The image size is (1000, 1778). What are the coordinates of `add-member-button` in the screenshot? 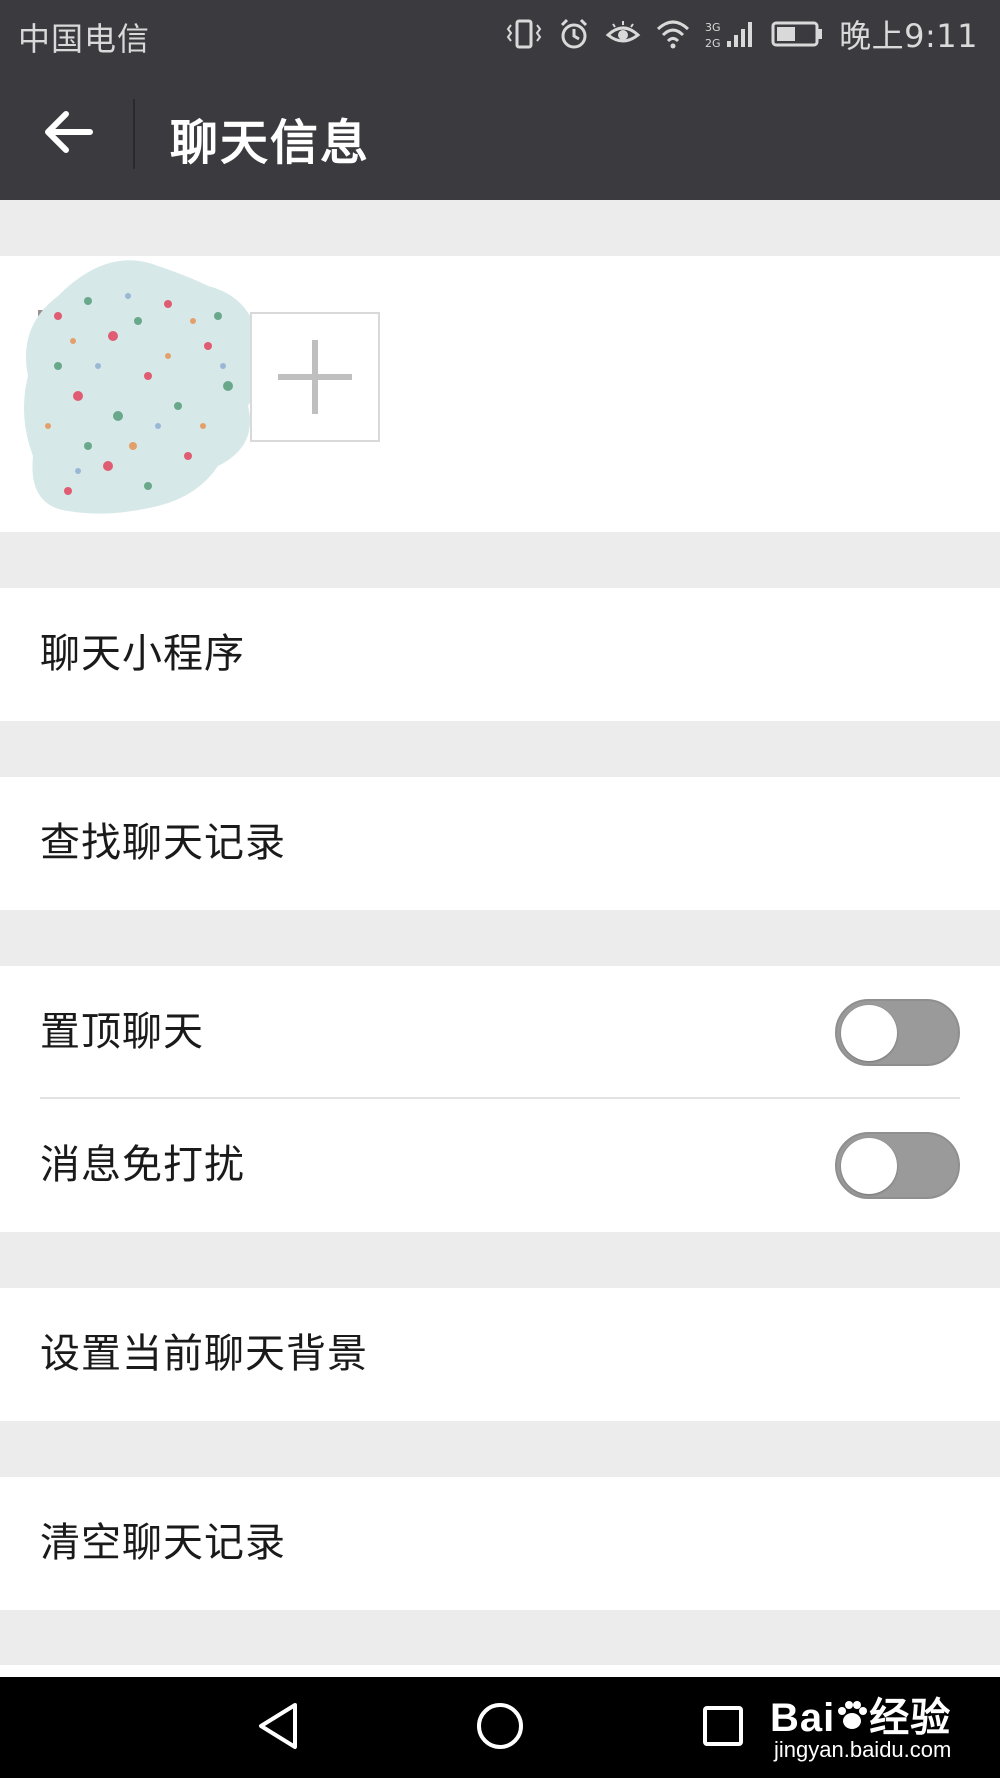 It's located at (315, 377).